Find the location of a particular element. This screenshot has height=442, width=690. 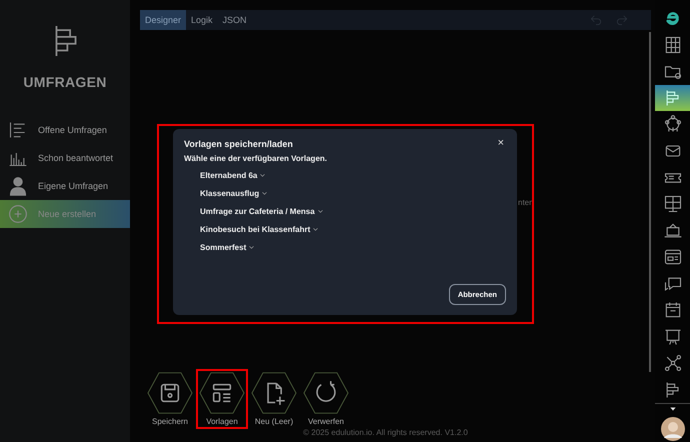

action-button: Vorlagen is located at coordinates (222, 399).